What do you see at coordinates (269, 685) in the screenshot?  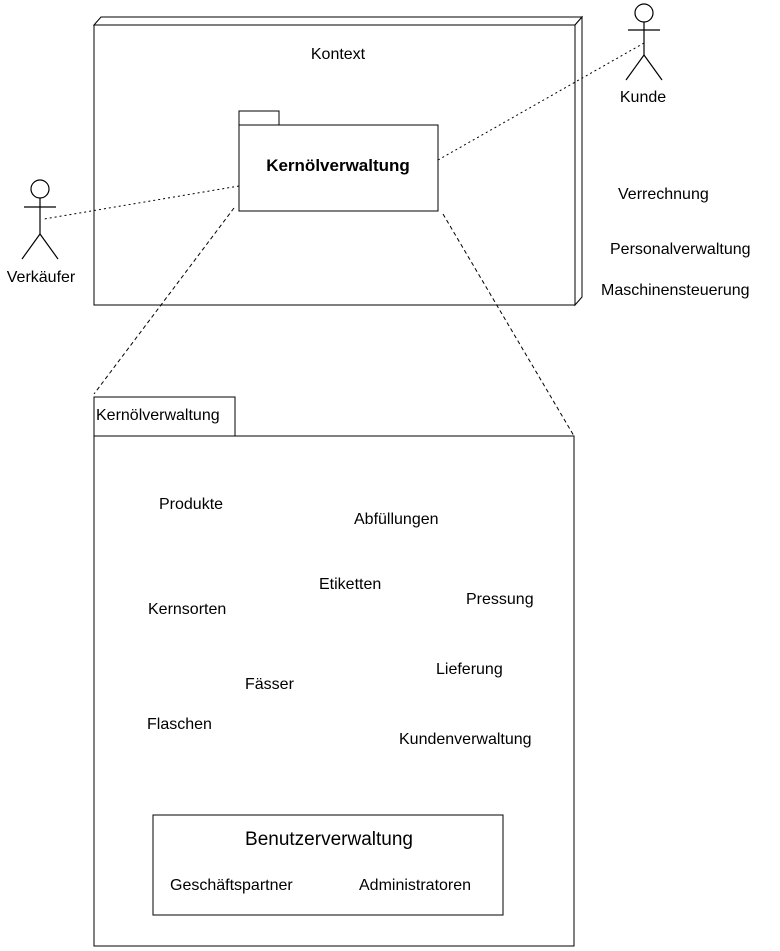 I see `item-faesser: Fässer` at bounding box center [269, 685].